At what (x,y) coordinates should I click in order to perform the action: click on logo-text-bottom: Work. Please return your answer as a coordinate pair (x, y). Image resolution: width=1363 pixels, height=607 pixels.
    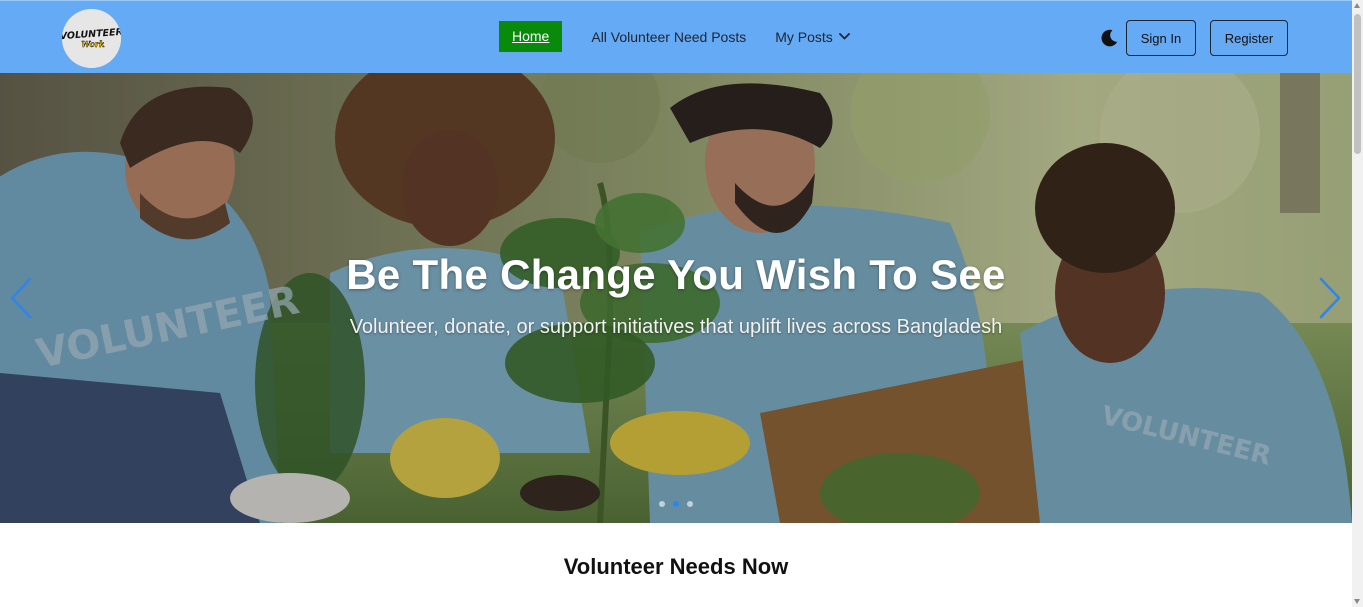
    Looking at the image, I should click on (93, 44).